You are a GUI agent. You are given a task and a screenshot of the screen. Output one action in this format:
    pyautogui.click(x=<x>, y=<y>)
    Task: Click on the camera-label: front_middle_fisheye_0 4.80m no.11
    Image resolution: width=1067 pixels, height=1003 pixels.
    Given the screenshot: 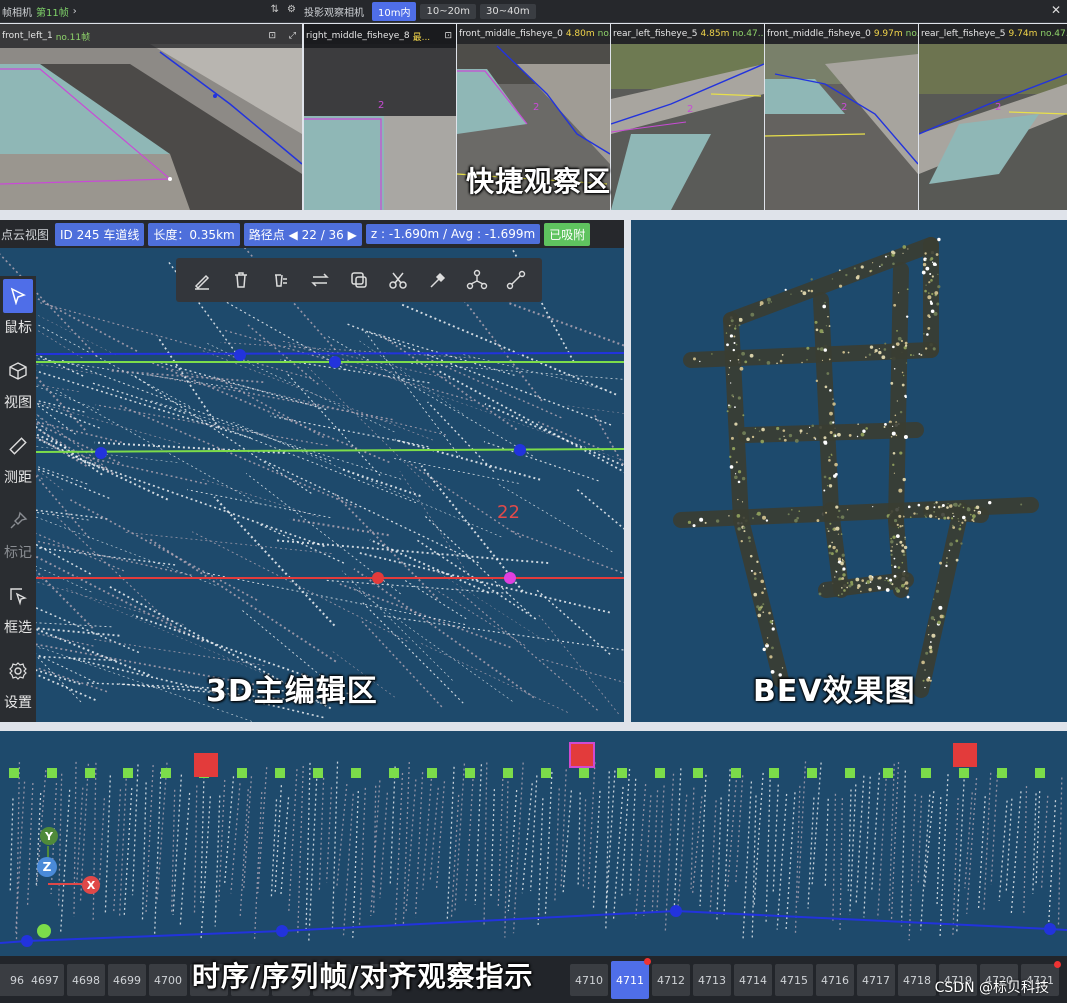 What is the action you would take?
    pyautogui.click(x=533, y=34)
    